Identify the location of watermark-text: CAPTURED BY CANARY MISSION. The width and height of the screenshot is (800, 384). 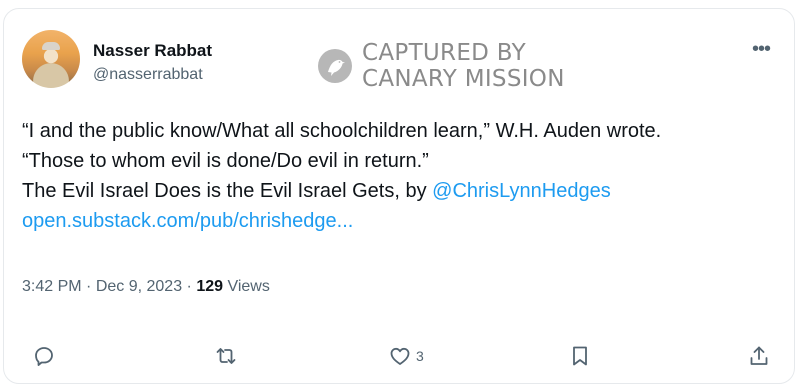
(463, 66).